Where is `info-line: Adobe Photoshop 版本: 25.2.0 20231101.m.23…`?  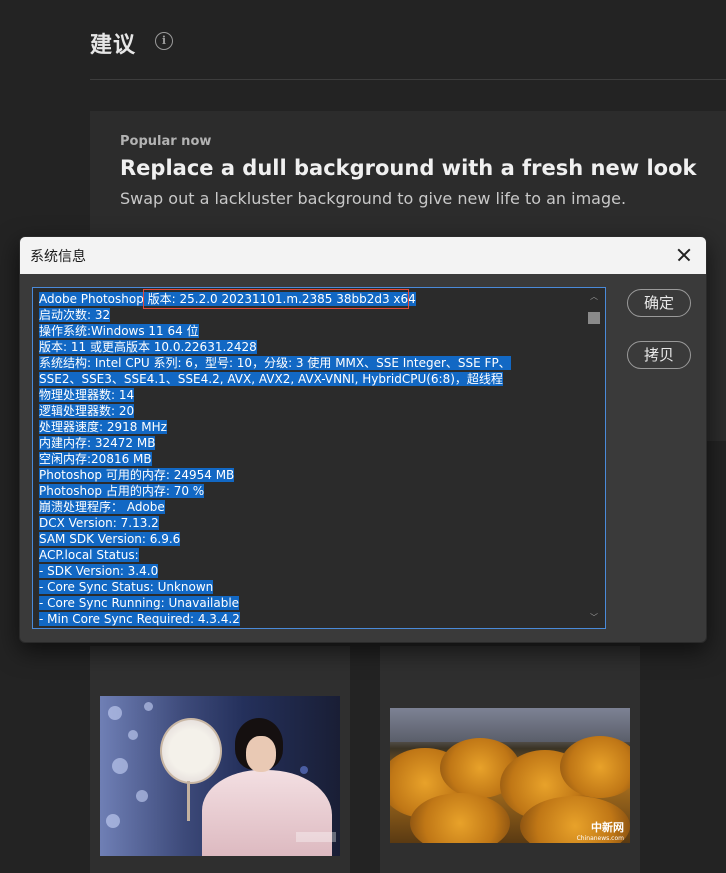 info-line: Adobe Photoshop 版本: 25.2.0 20231101.m.23… is located at coordinates (313, 299).